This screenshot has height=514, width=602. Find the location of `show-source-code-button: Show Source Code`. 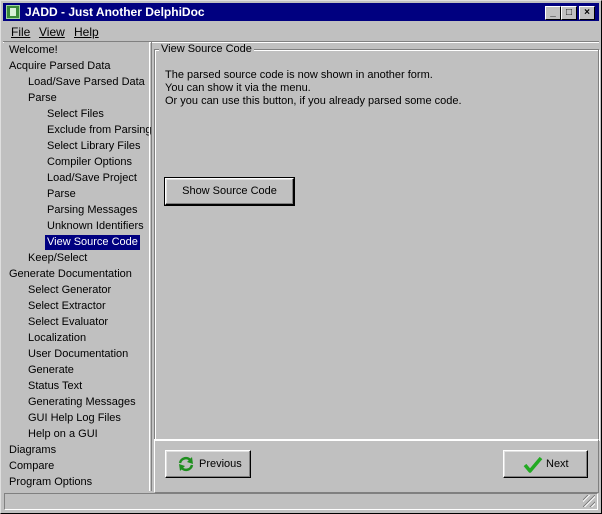

show-source-code-button: Show Source Code is located at coordinates (229, 191).